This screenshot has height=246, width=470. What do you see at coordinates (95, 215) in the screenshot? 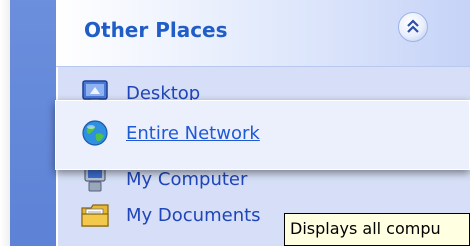
I see `folder-documents-icon` at bounding box center [95, 215].